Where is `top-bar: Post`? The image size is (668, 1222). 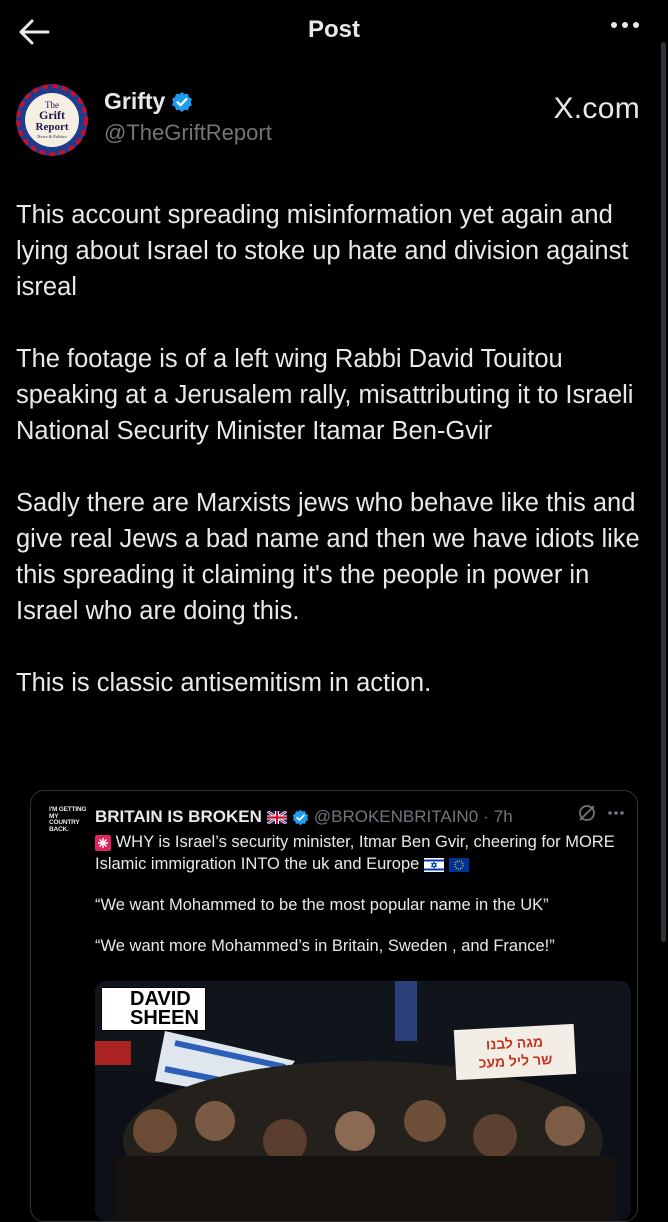 top-bar: Post is located at coordinates (334, 32).